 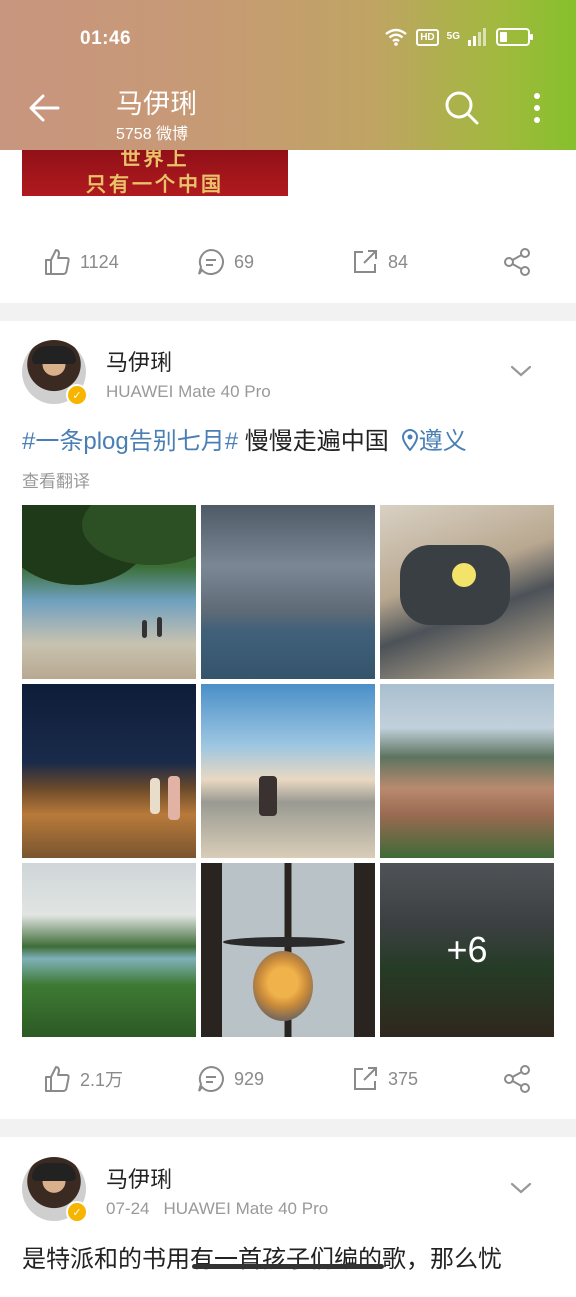 What do you see at coordinates (313, 441) in the screenshot?
I see `post-body: 慢慢走遍中国` at bounding box center [313, 441].